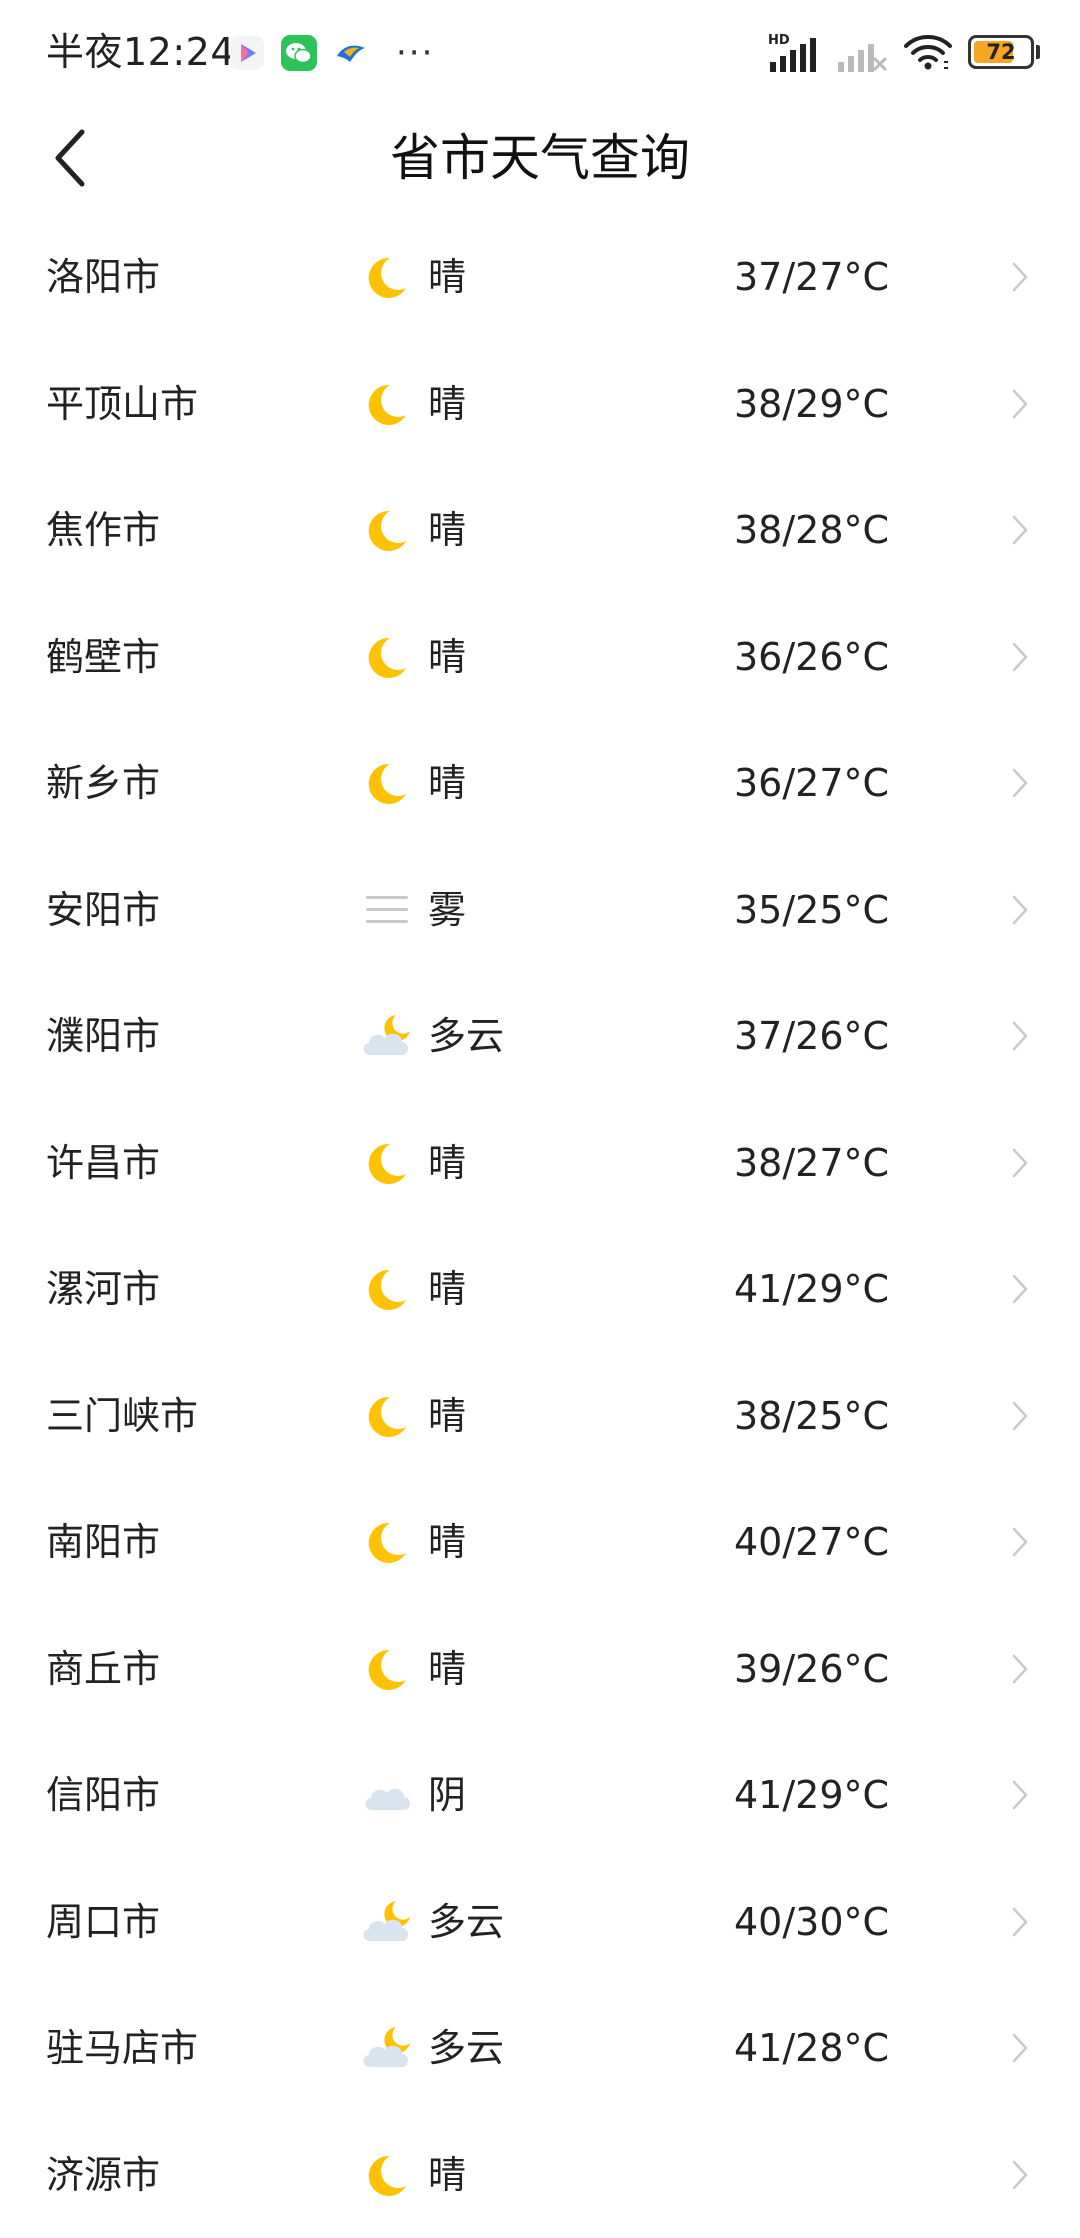 The image size is (1080, 2238). Describe the element at coordinates (540, 1289) in the screenshot. I see `city-row: 漯河市 晴 41/29°C` at that location.